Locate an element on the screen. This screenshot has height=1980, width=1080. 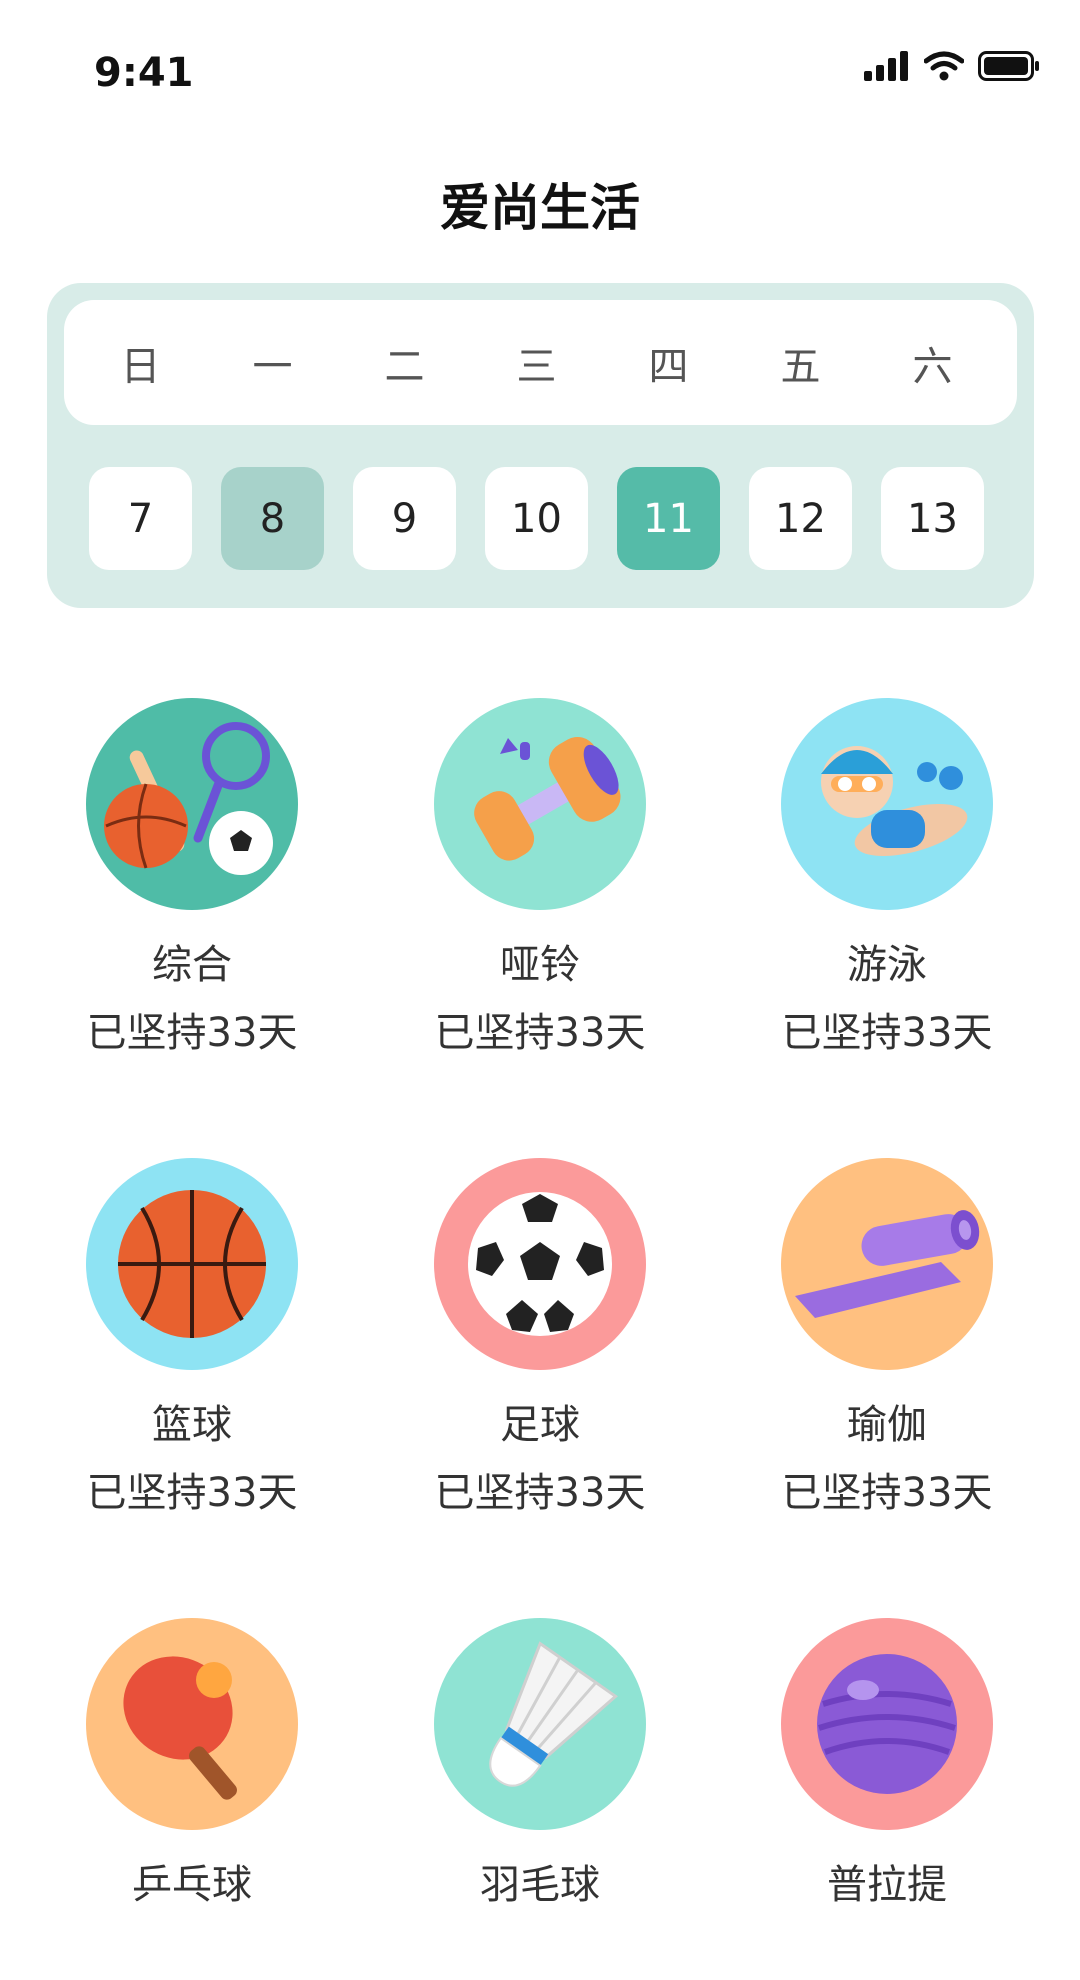
sport-item-badminton: 羽毛球 is located at coordinates (540, 1799).